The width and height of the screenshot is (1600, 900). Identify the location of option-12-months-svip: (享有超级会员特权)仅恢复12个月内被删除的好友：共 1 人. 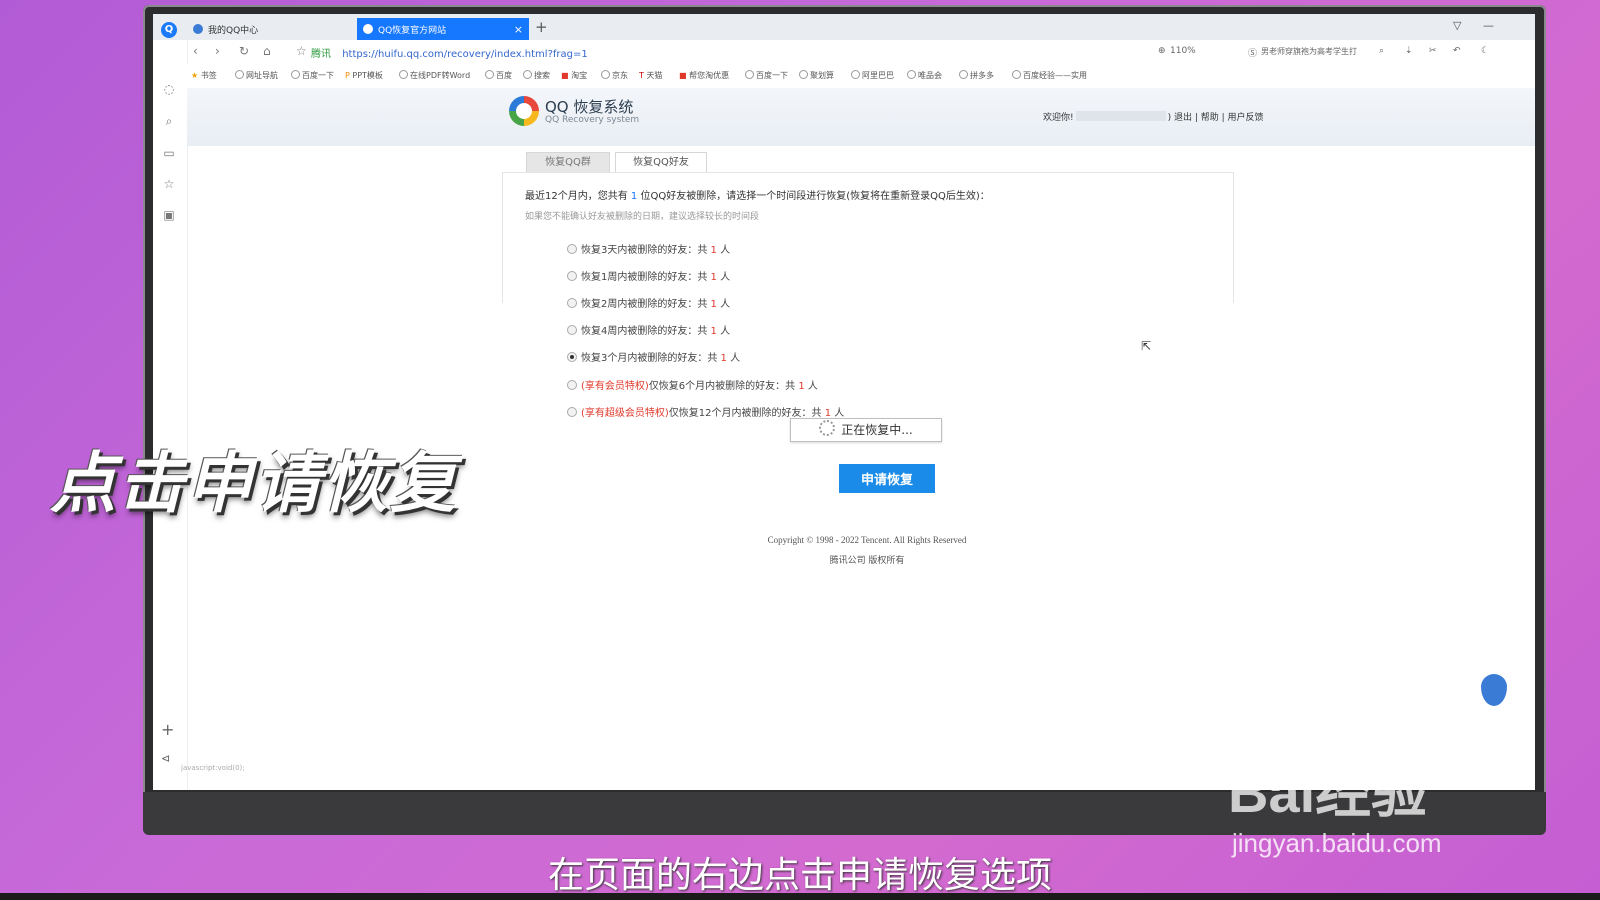
(705, 411).